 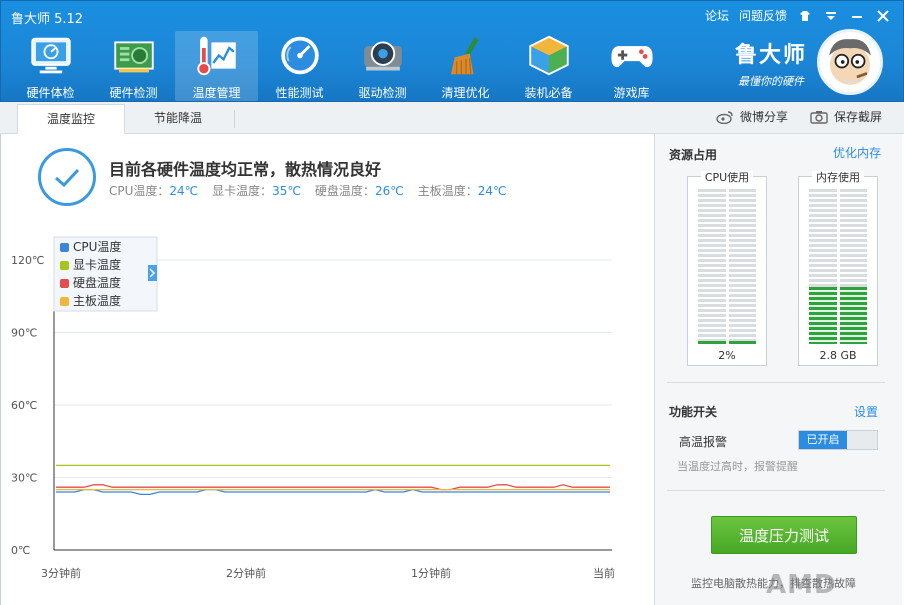 What do you see at coordinates (24, 478) in the screenshot?
I see `y-tick-label: 30℃` at bounding box center [24, 478].